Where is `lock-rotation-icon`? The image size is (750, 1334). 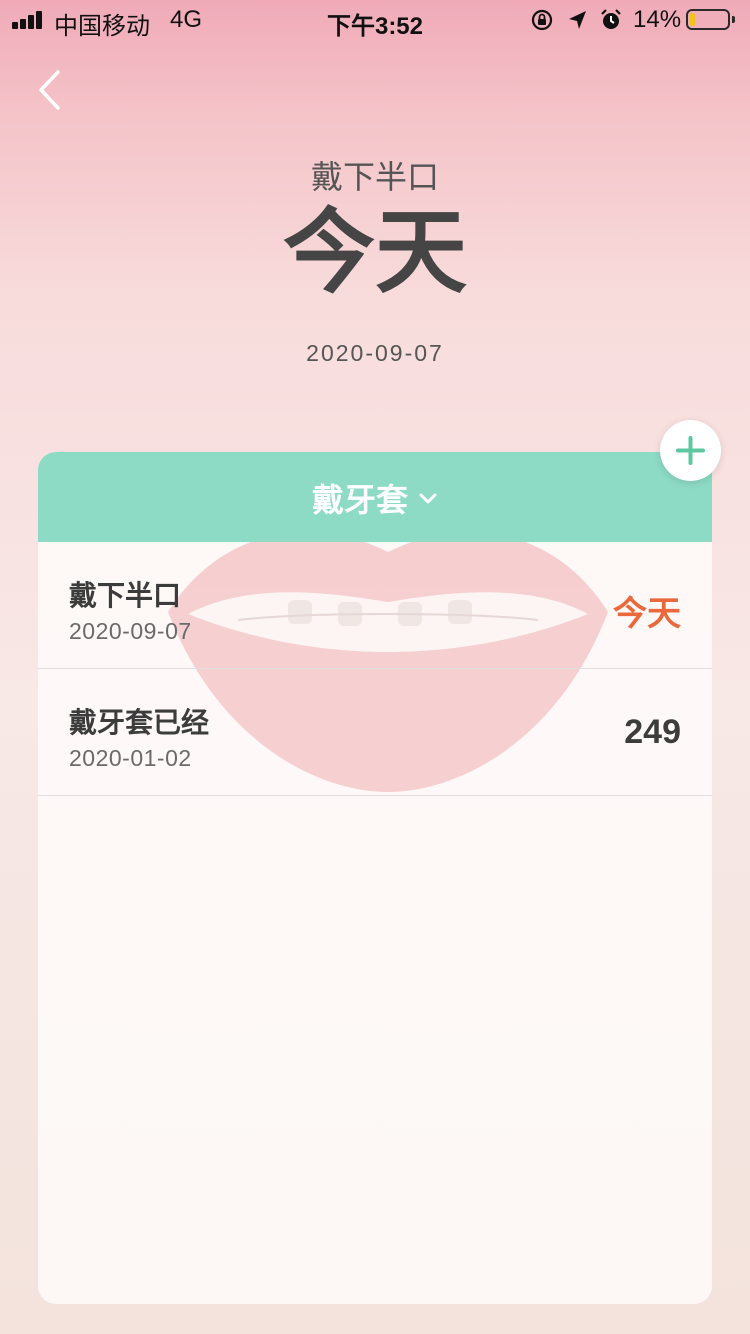
lock-rotation-icon is located at coordinates (542, 20).